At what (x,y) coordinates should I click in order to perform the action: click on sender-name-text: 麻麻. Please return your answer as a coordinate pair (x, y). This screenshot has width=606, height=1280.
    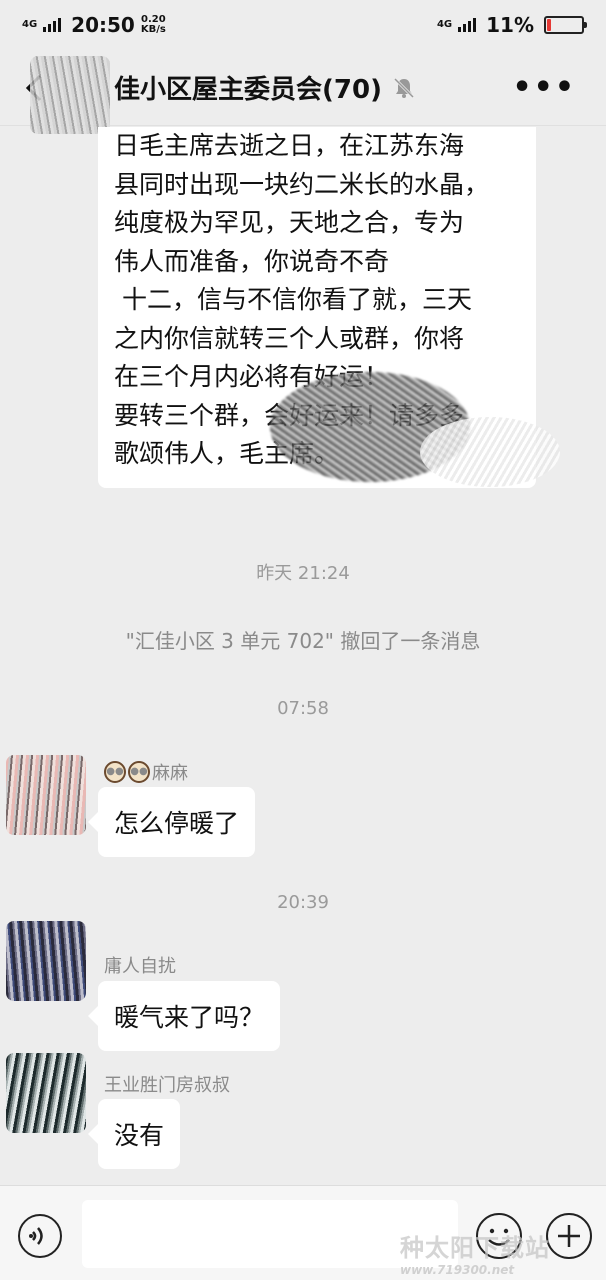
    Looking at the image, I should click on (170, 773).